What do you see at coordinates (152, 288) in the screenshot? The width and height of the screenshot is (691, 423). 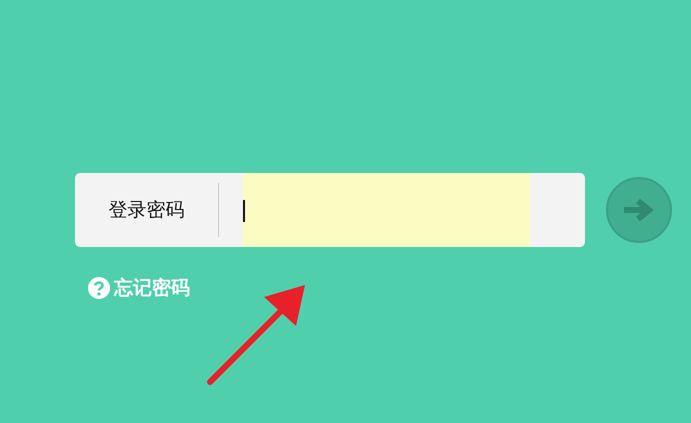 I see `forgot-password-link: 忘记密码` at bounding box center [152, 288].